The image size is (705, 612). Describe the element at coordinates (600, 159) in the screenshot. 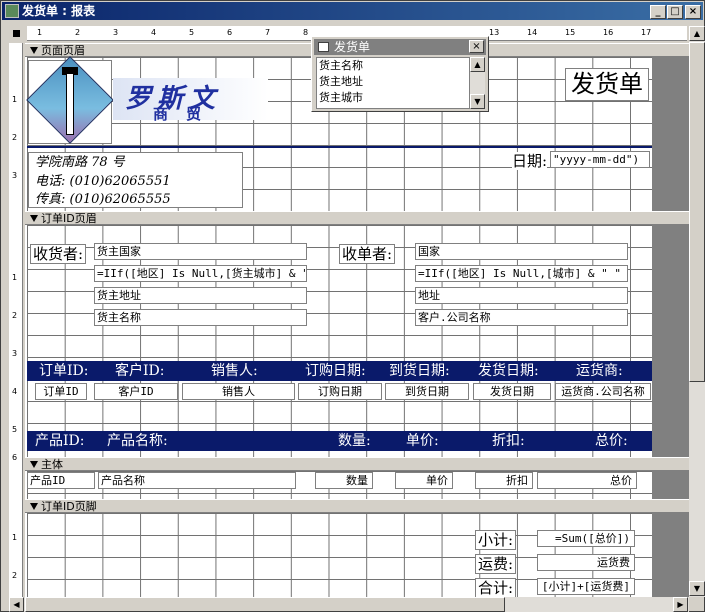

I see `date-field: "yyyy-mm-dd")` at that location.